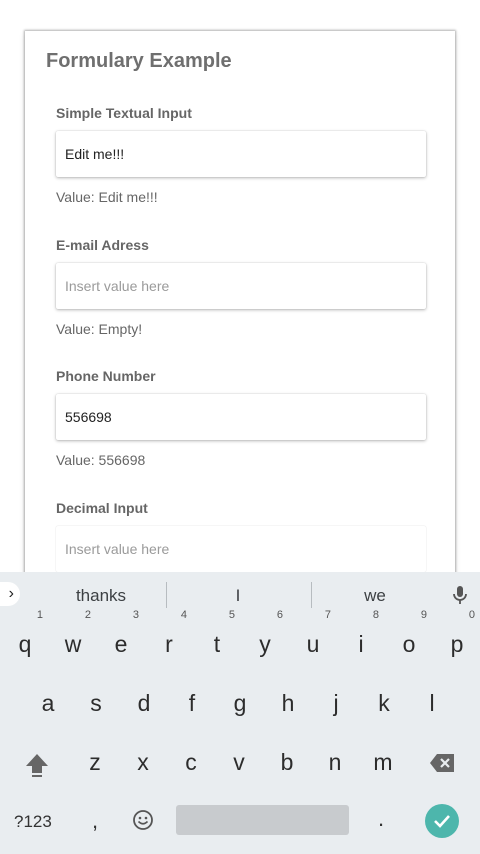 Image resolution: width=480 pixels, height=854 pixels. I want to click on key-hint: 7, so click(327, 615).